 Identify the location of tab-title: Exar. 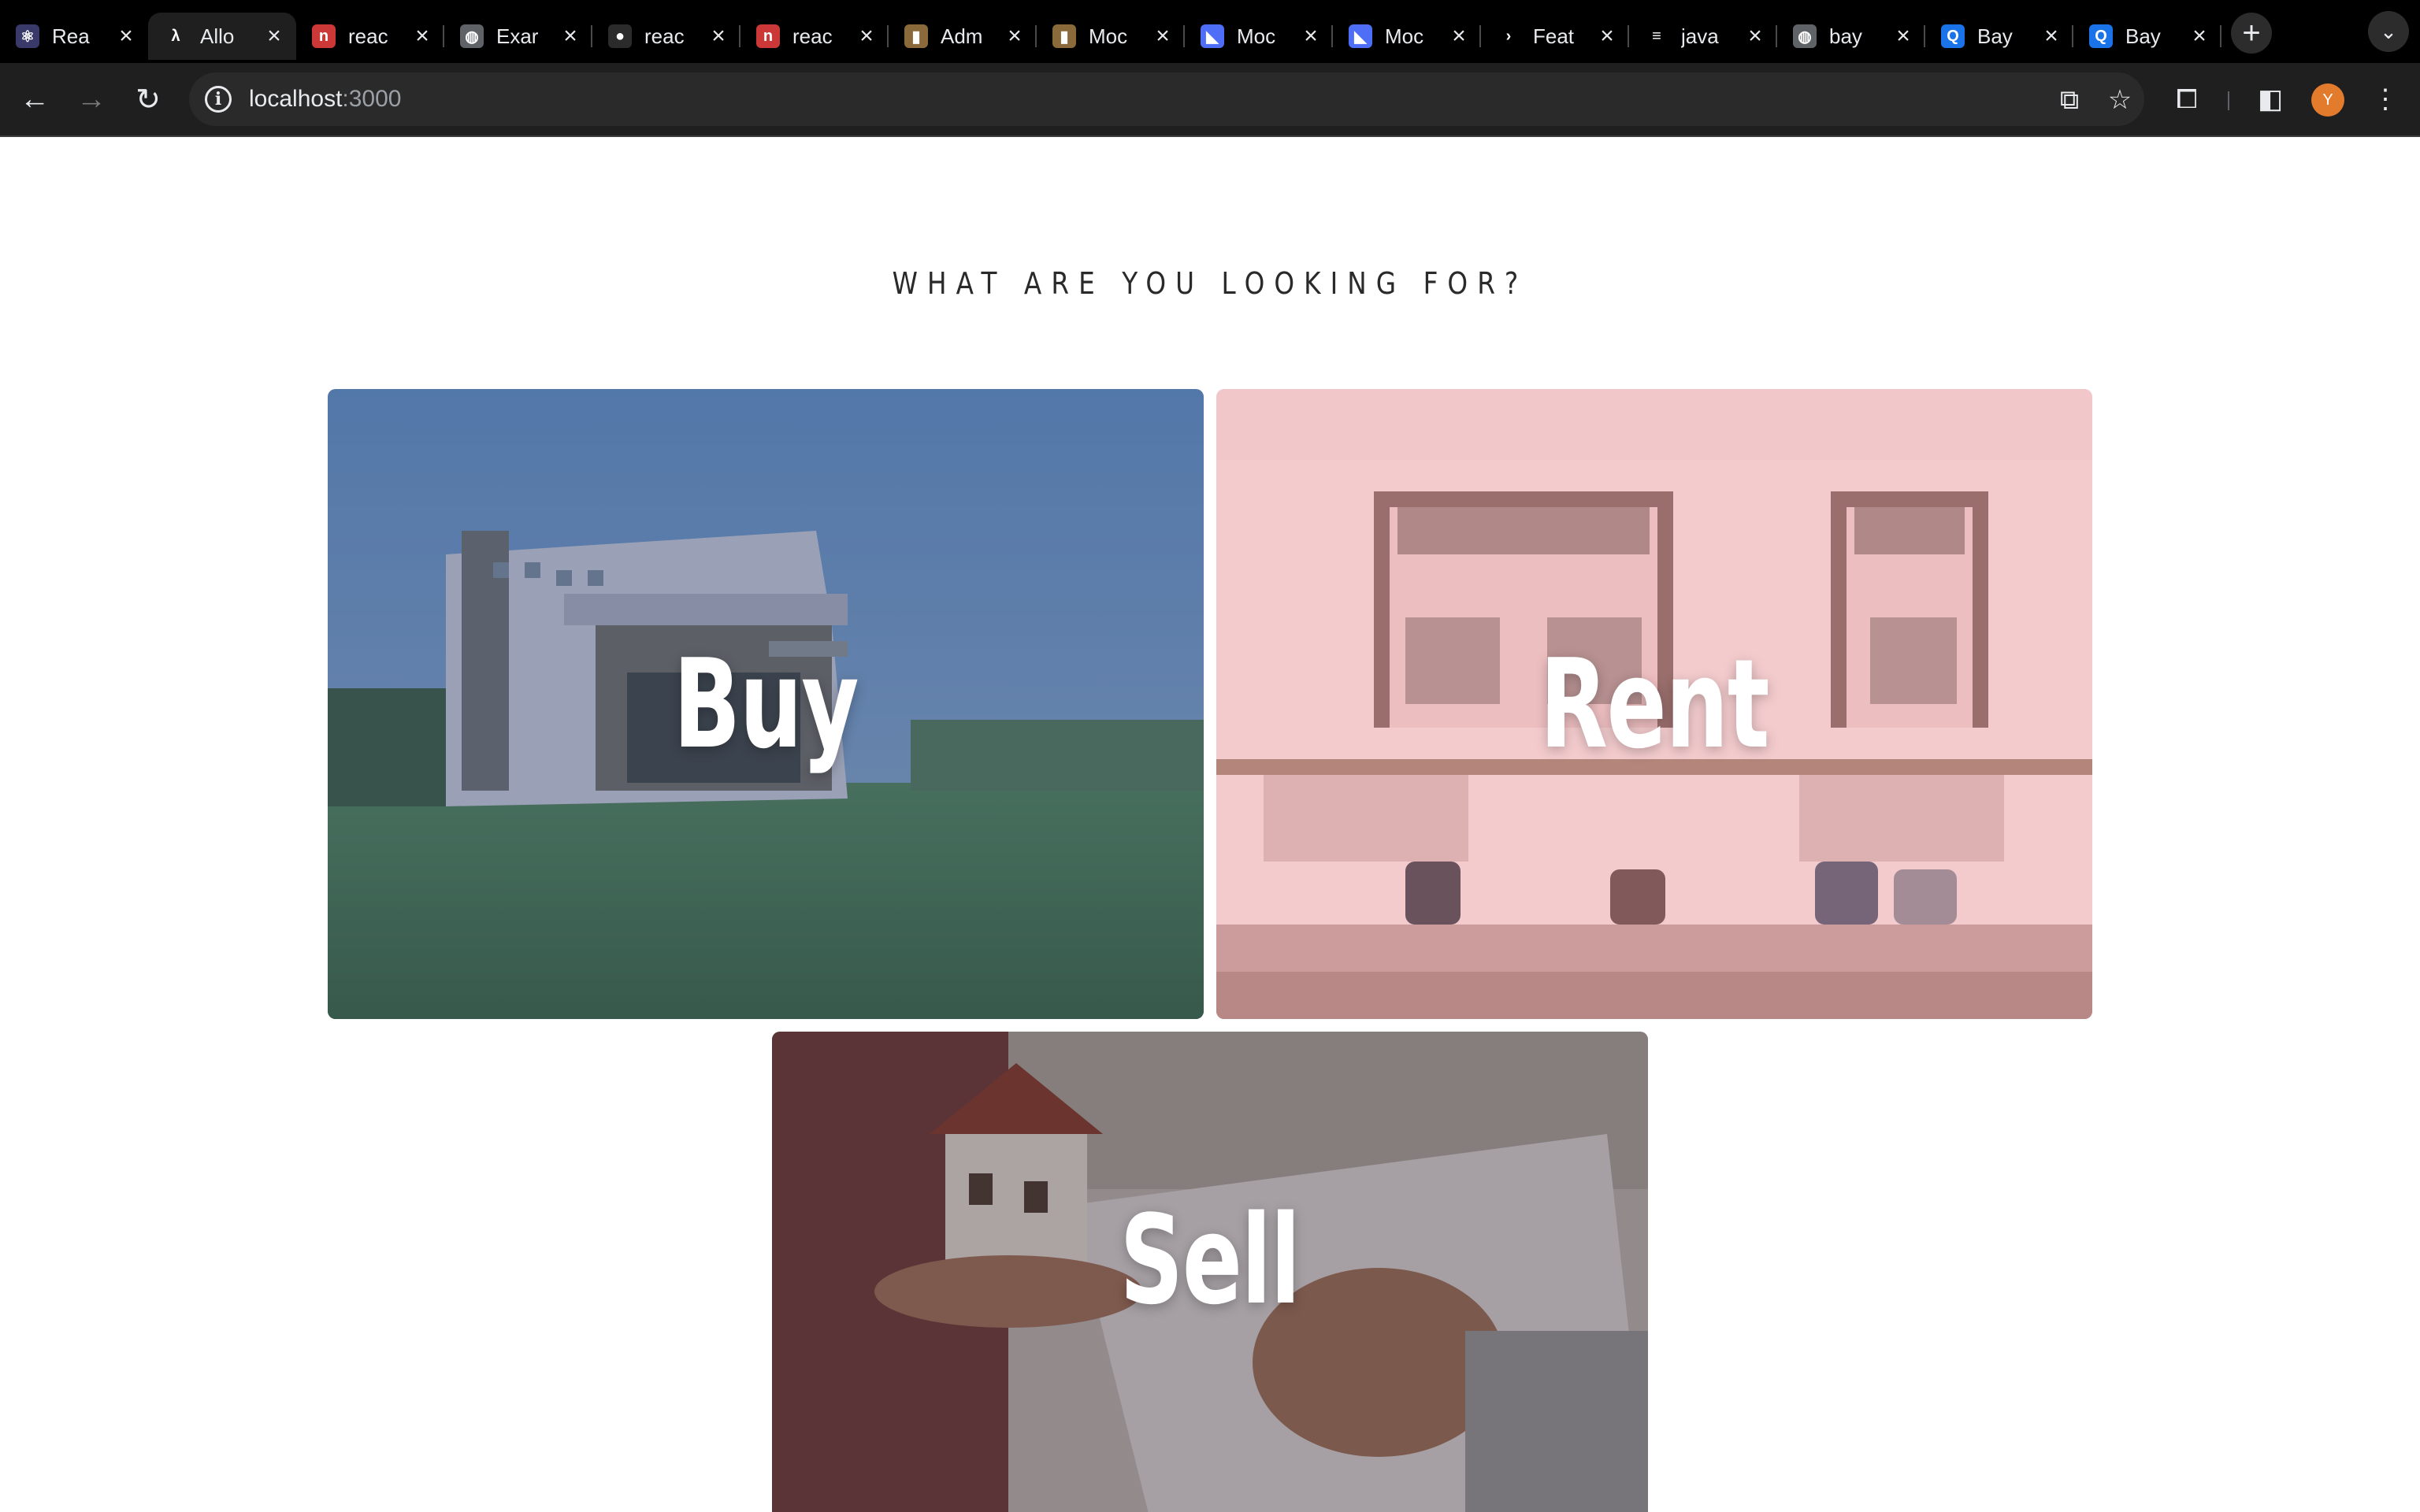
(517, 36).